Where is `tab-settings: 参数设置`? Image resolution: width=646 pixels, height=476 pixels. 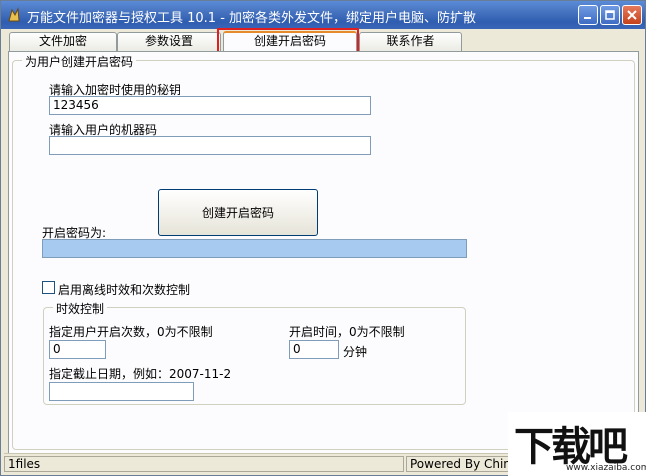 tab-settings: 参数设置 is located at coordinates (169, 41).